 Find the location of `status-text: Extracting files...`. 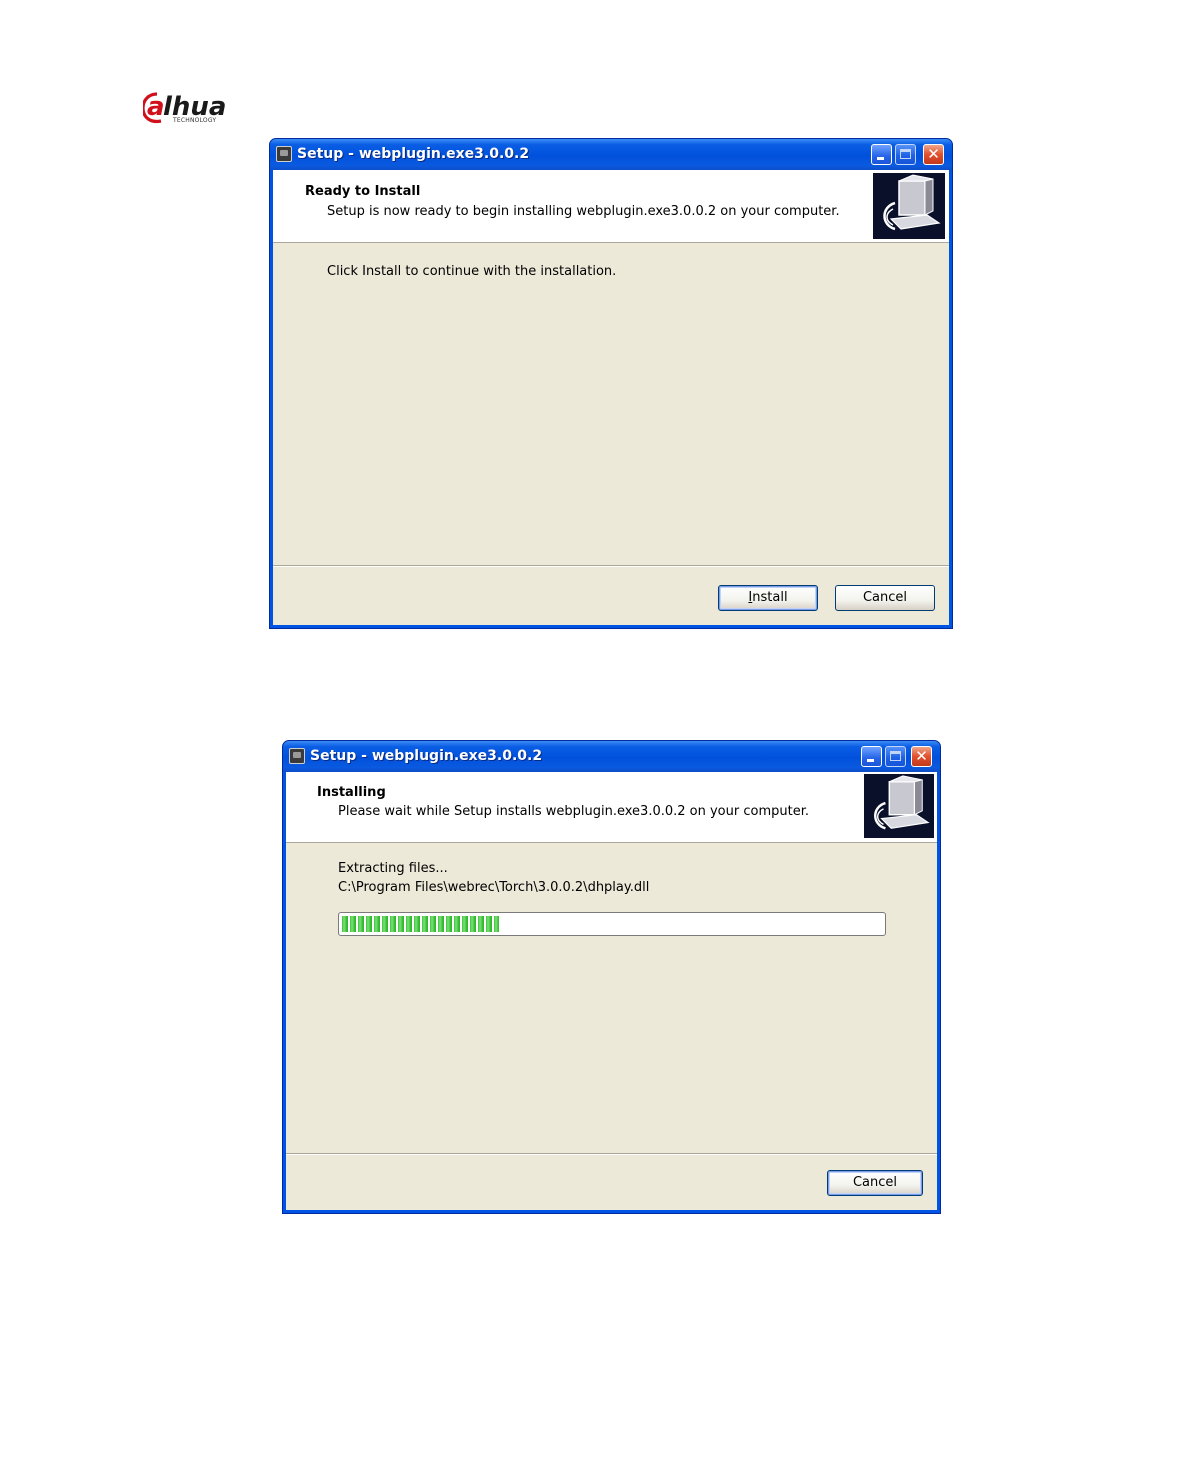

status-text: Extracting files... is located at coordinates (393, 868).